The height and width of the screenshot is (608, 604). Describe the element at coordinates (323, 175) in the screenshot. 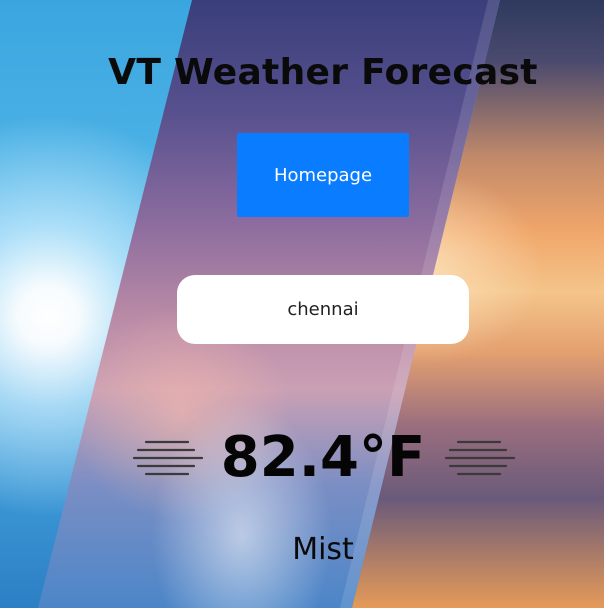

I see `homepage-button: Homepage` at that location.